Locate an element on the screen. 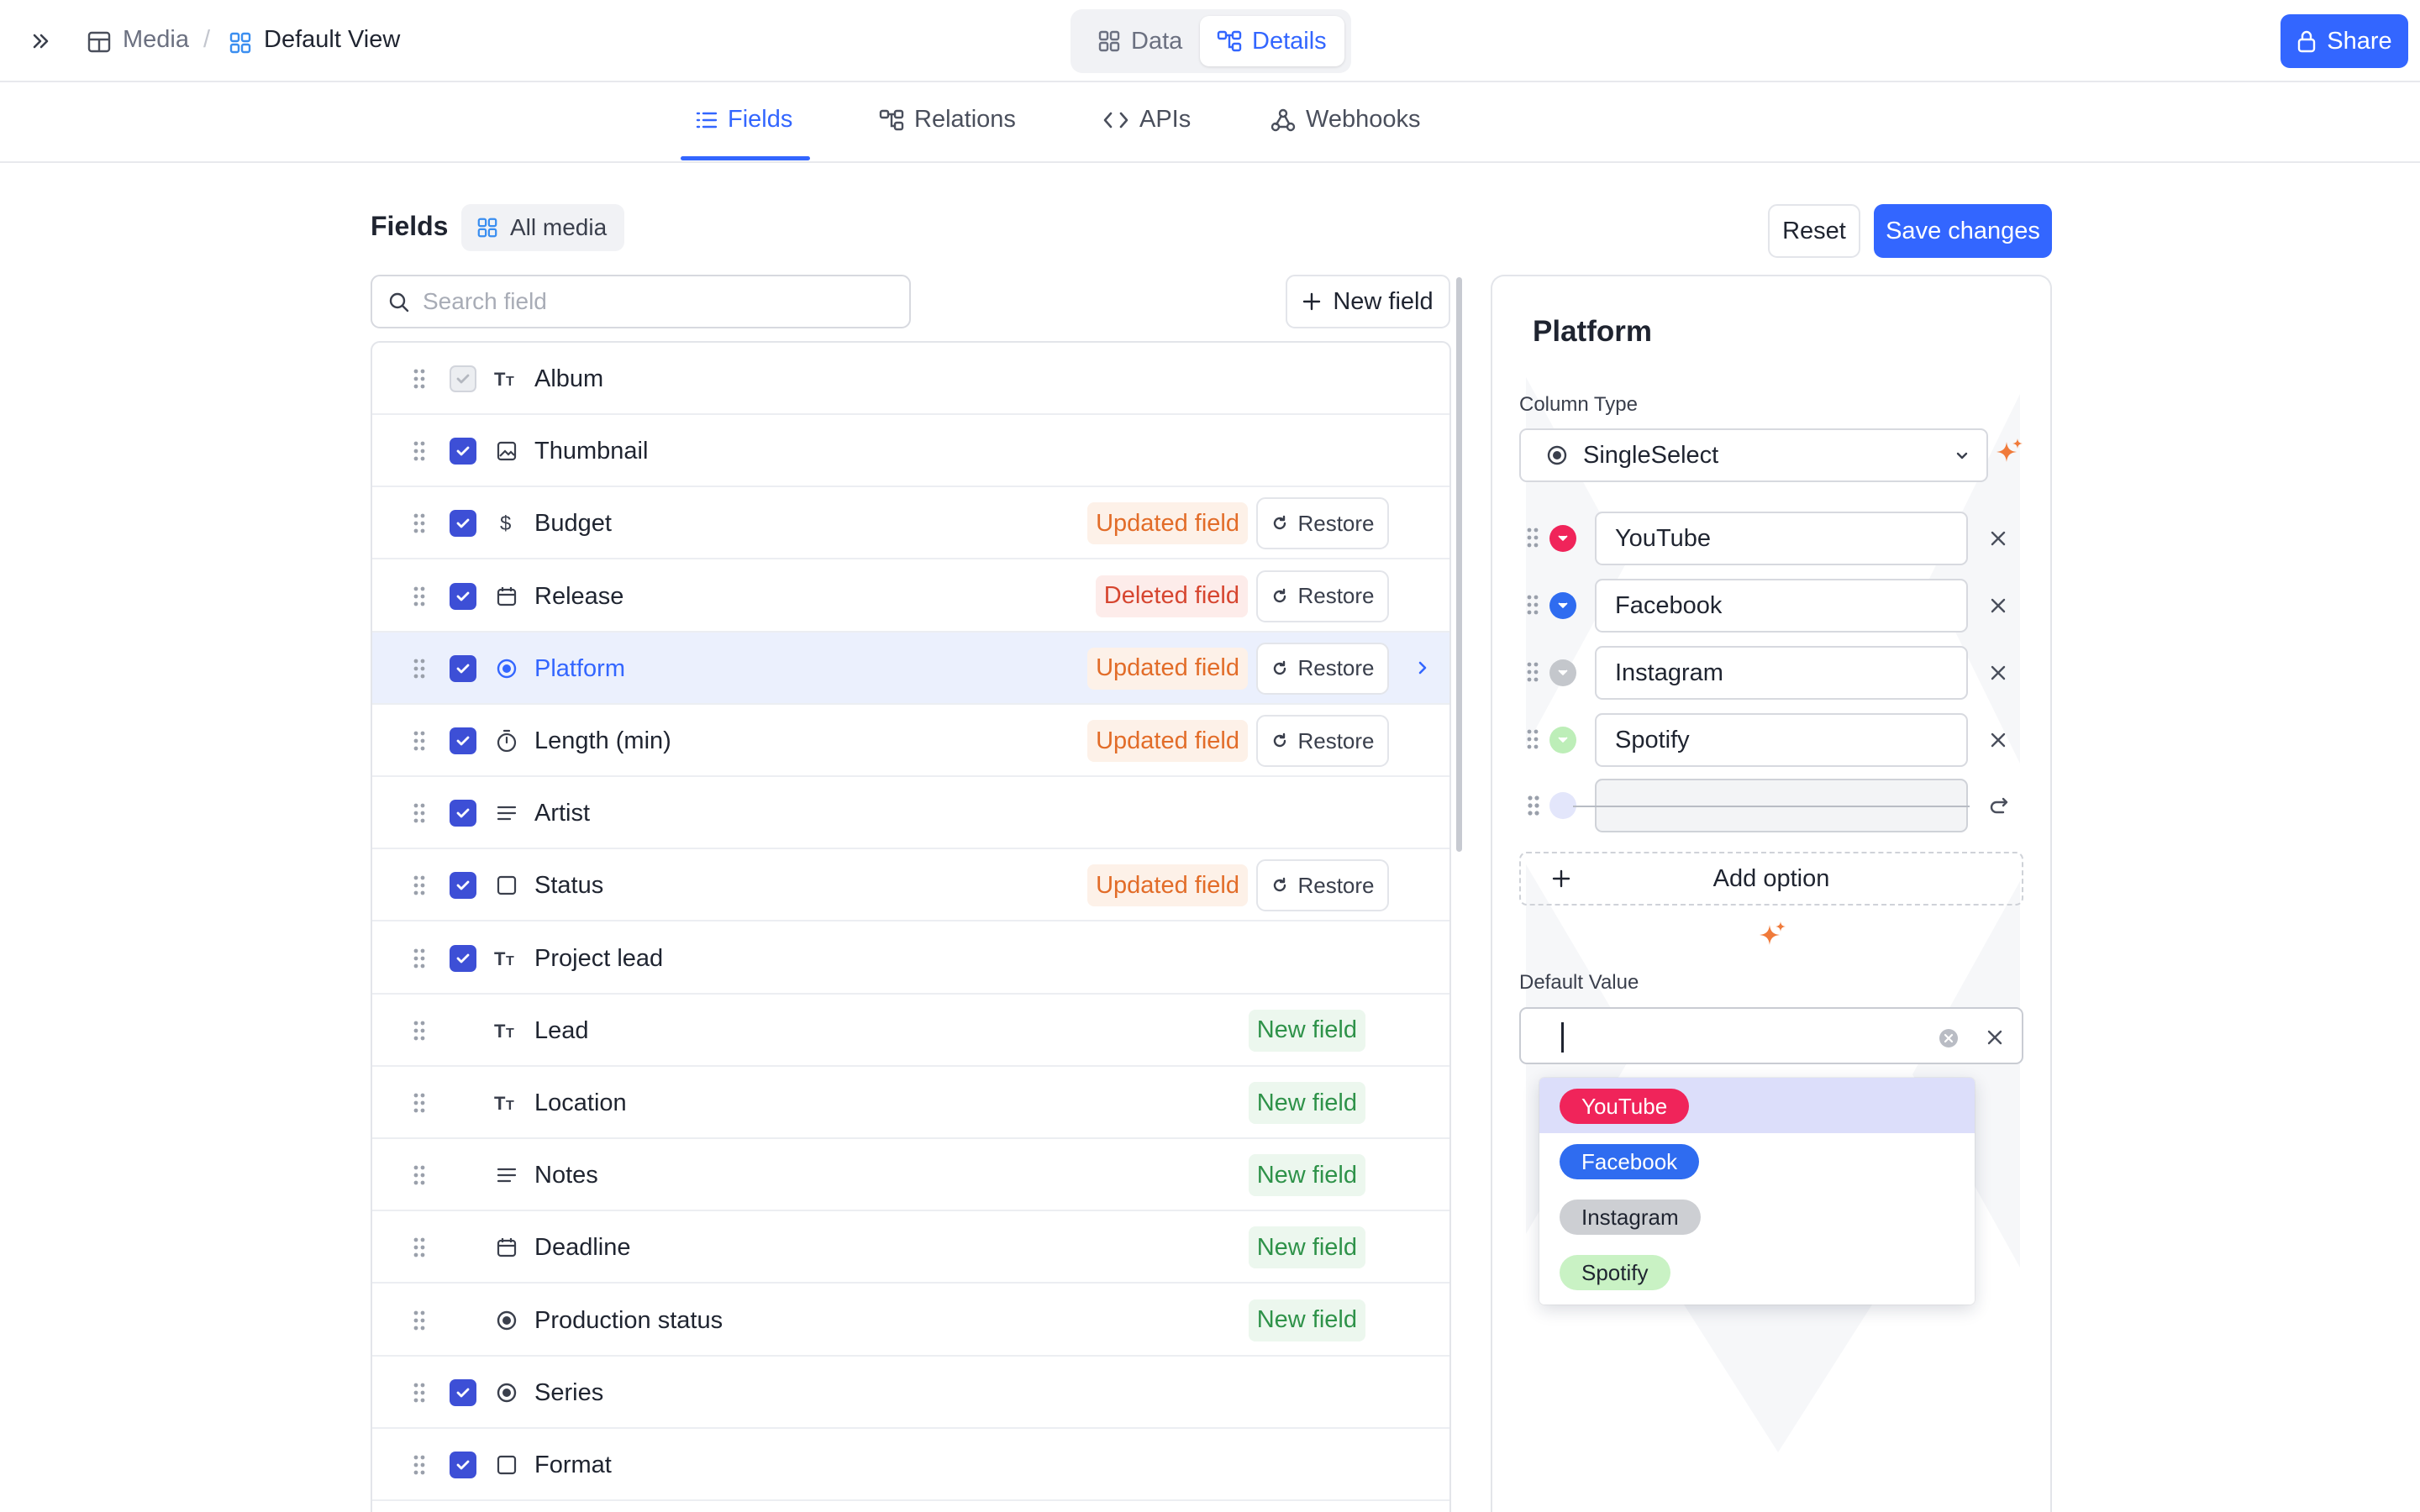  field-row: Platform Updated field Restore is located at coordinates (910, 668).